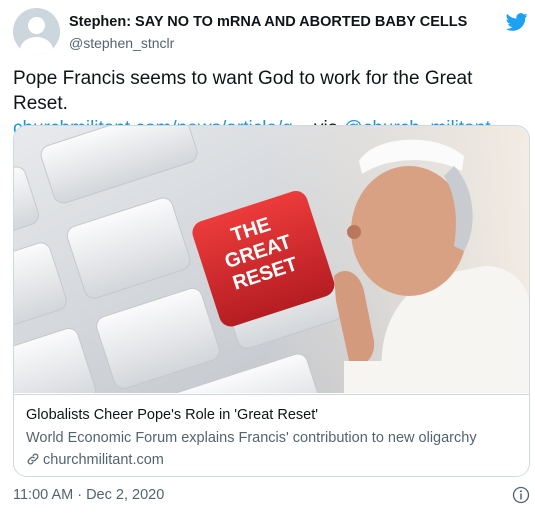 The image size is (535, 515). Describe the element at coordinates (517, 22) in the screenshot. I see `twitter-bird-icon` at that location.